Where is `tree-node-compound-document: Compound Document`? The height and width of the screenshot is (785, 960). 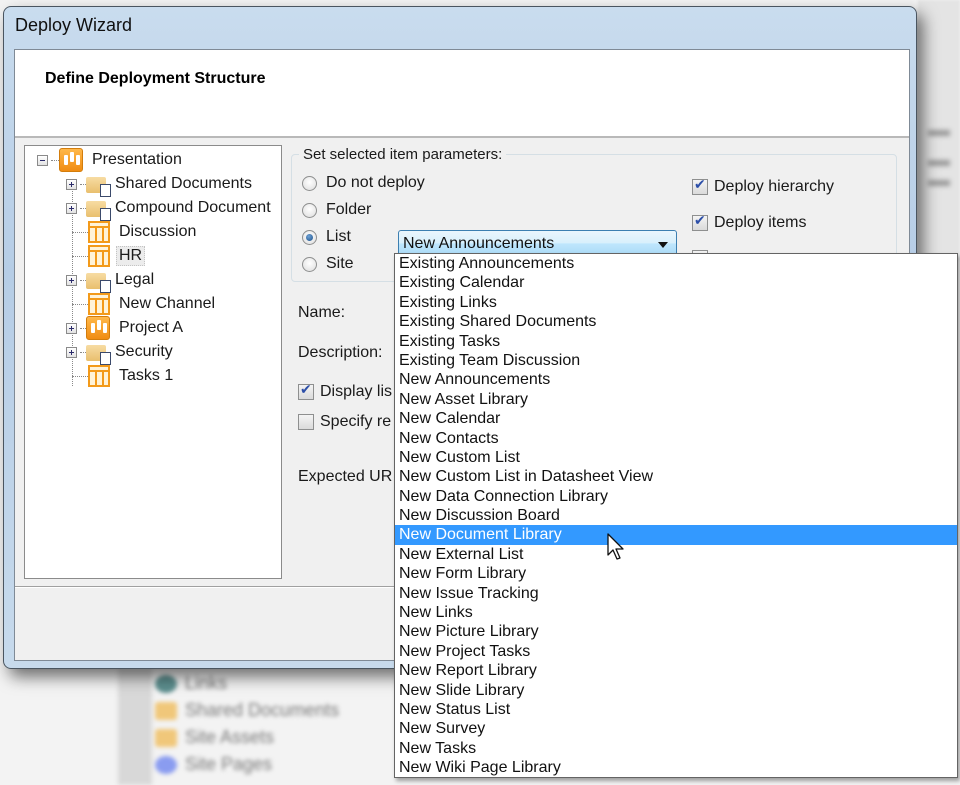 tree-node-compound-document: Compound Document is located at coordinates (170, 208).